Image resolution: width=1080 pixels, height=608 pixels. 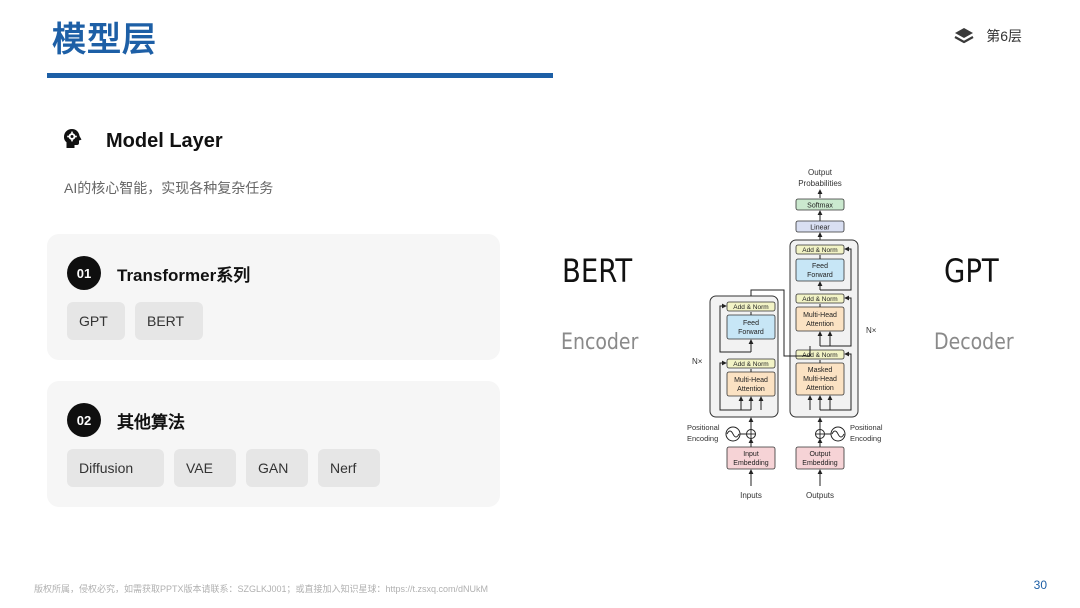 What do you see at coordinates (751, 495) in the screenshot?
I see `inputs-label: Inputs` at bounding box center [751, 495].